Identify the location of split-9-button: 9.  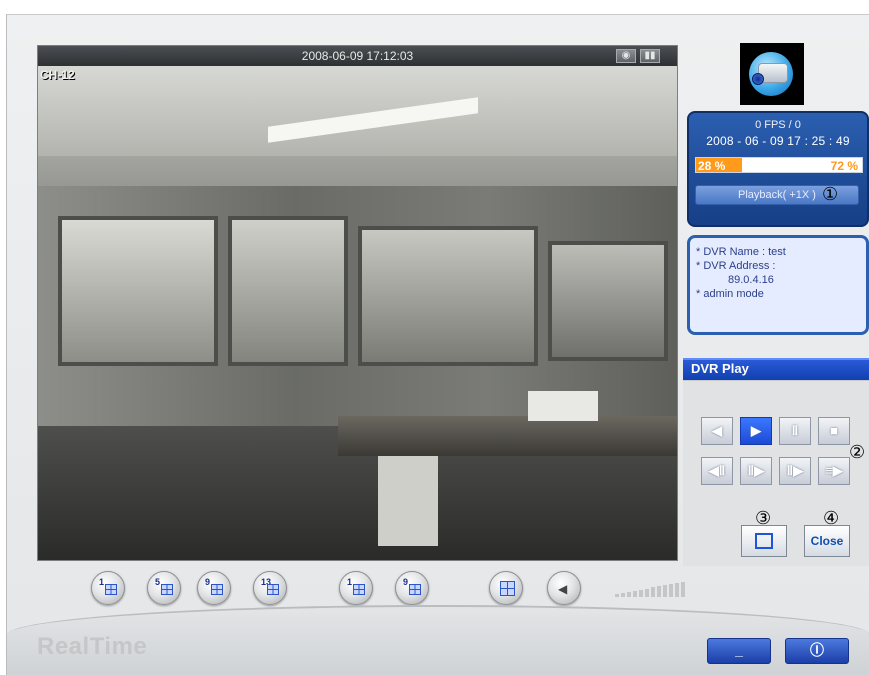
(214, 588).